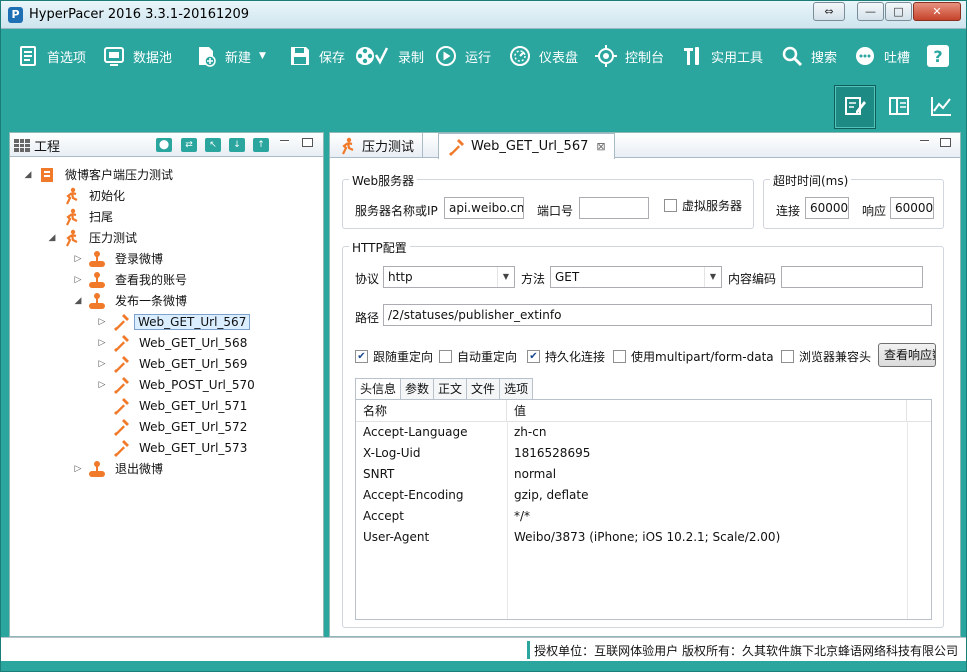 This screenshot has height=672, width=967. I want to click on header-name-cell: X-Log-Uid, so click(431, 453).